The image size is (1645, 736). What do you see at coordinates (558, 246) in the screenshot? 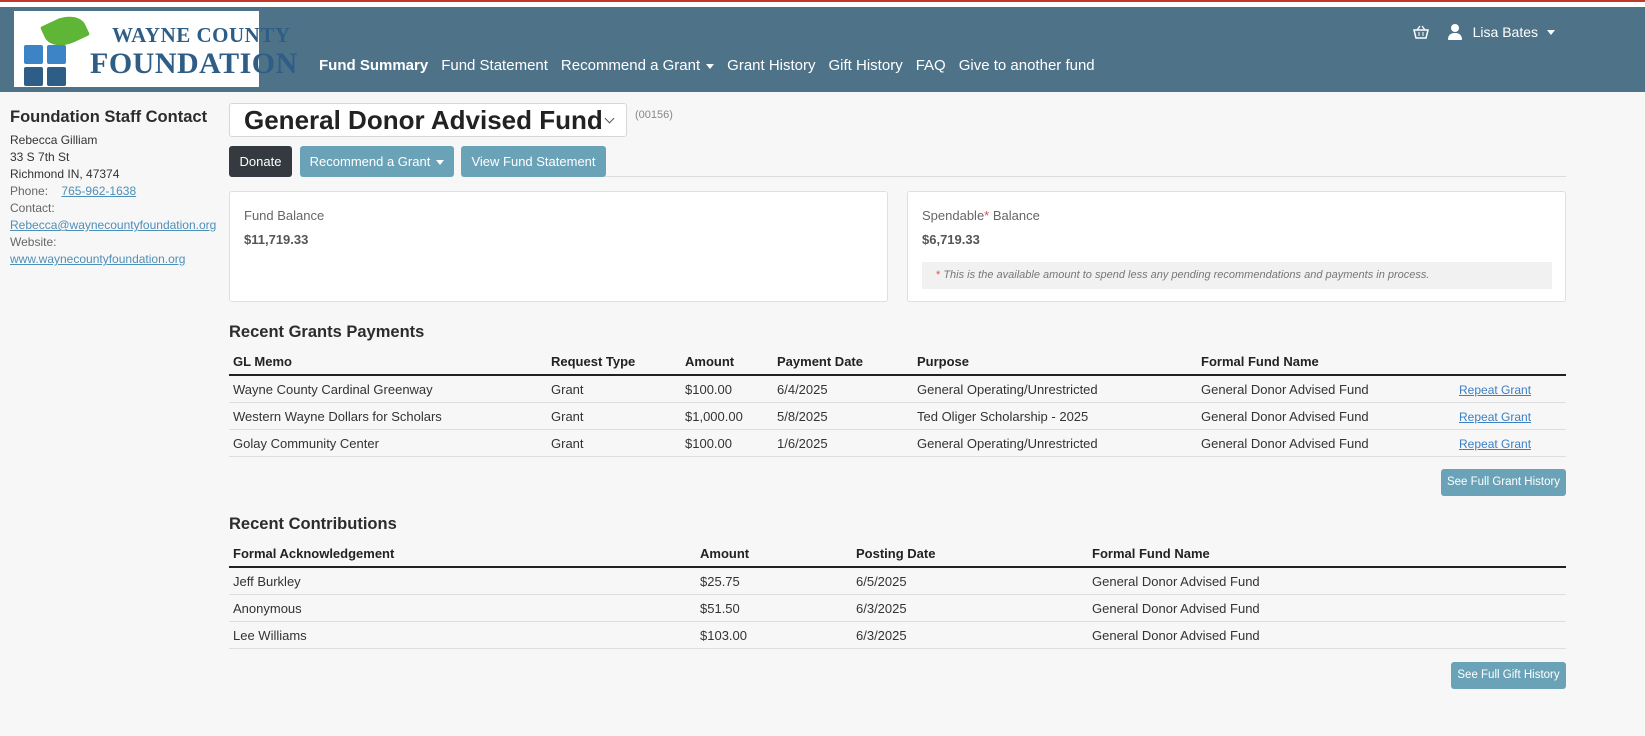
I see `fund-balance-card: Fund Balance $11,719.33` at bounding box center [558, 246].